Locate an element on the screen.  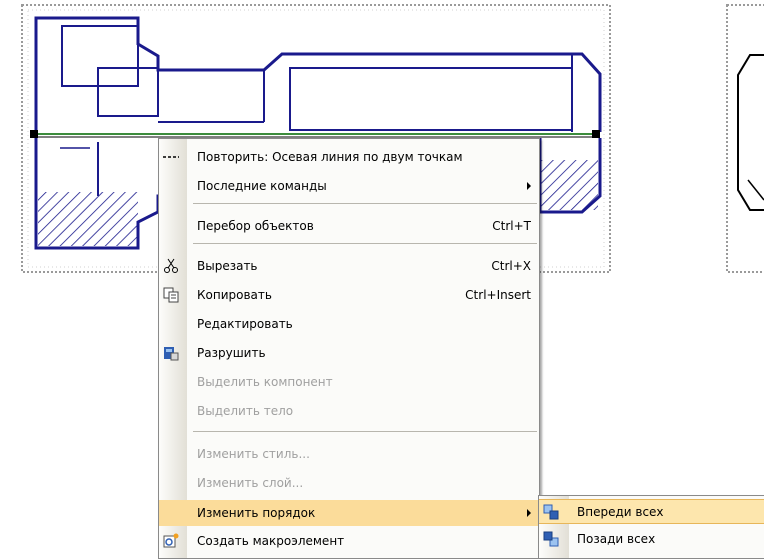
dashed-line-icon is located at coordinates (171, 157).